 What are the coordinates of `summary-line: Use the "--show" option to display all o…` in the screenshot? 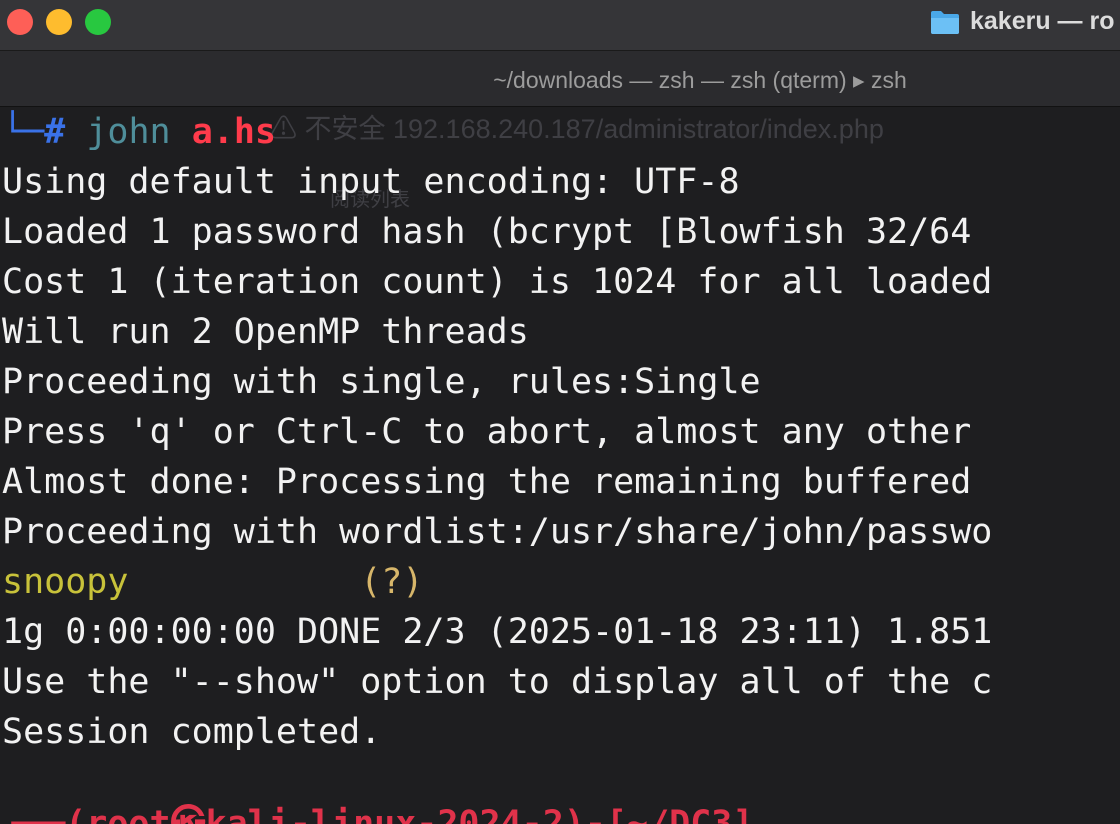 It's located at (497, 682).